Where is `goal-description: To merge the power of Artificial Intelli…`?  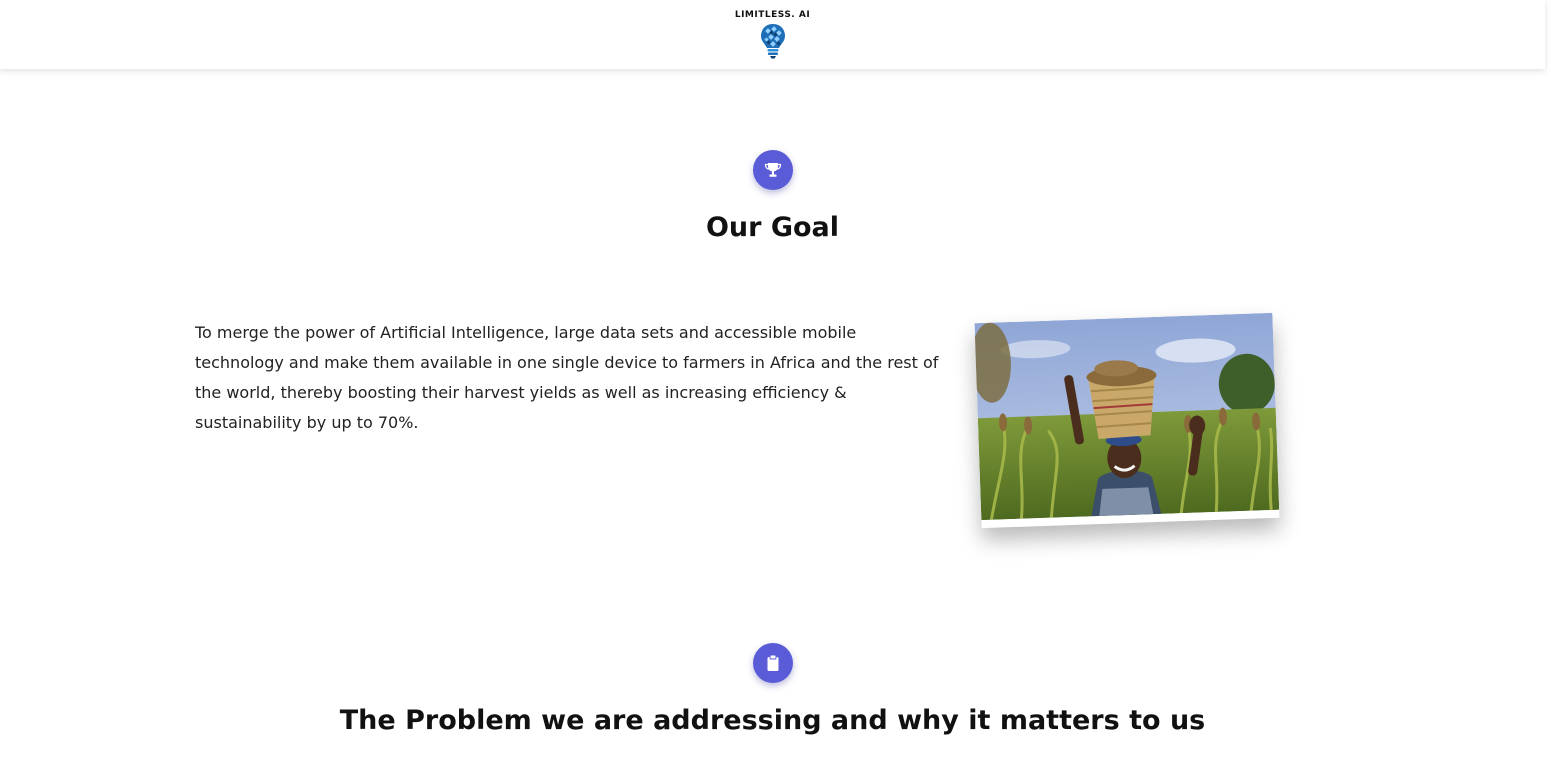
goal-description: To merge the power of Artificial Intelli… is located at coordinates (567, 377).